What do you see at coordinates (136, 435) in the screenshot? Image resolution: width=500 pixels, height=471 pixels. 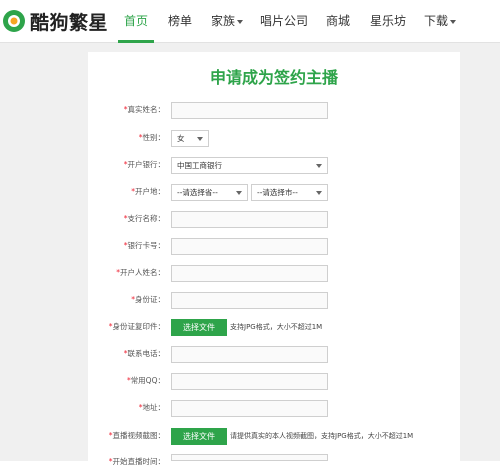 I see `label-video-screenshot: *直播视频截图：` at bounding box center [136, 435].